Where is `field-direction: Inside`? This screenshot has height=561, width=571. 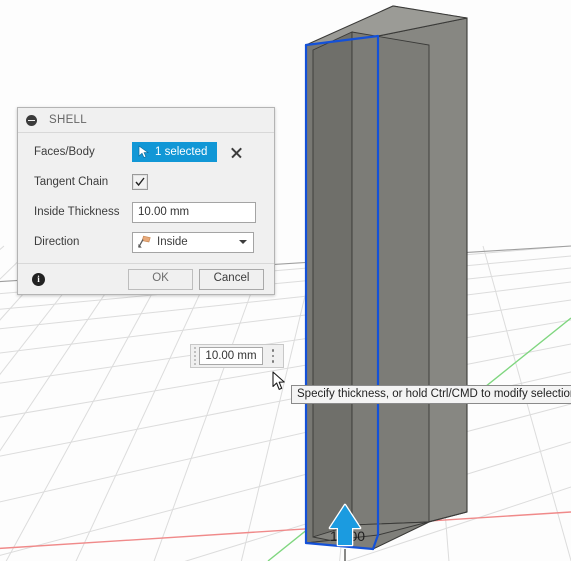
field-direction: Inside is located at coordinates (198, 242).